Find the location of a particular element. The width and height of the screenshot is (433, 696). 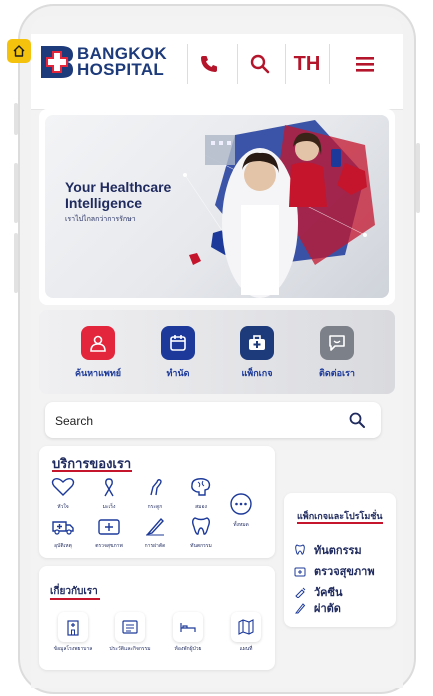

banner-subtitle: เราไปไกลกว่าการรักษา is located at coordinates (100, 219).